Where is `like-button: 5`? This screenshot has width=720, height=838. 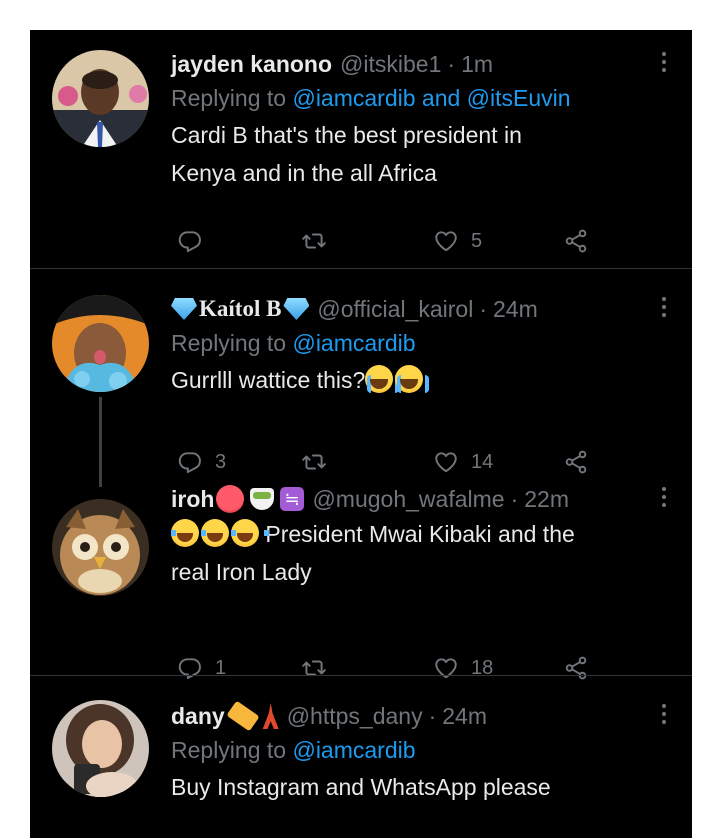
like-button: 5 is located at coordinates (457, 241).